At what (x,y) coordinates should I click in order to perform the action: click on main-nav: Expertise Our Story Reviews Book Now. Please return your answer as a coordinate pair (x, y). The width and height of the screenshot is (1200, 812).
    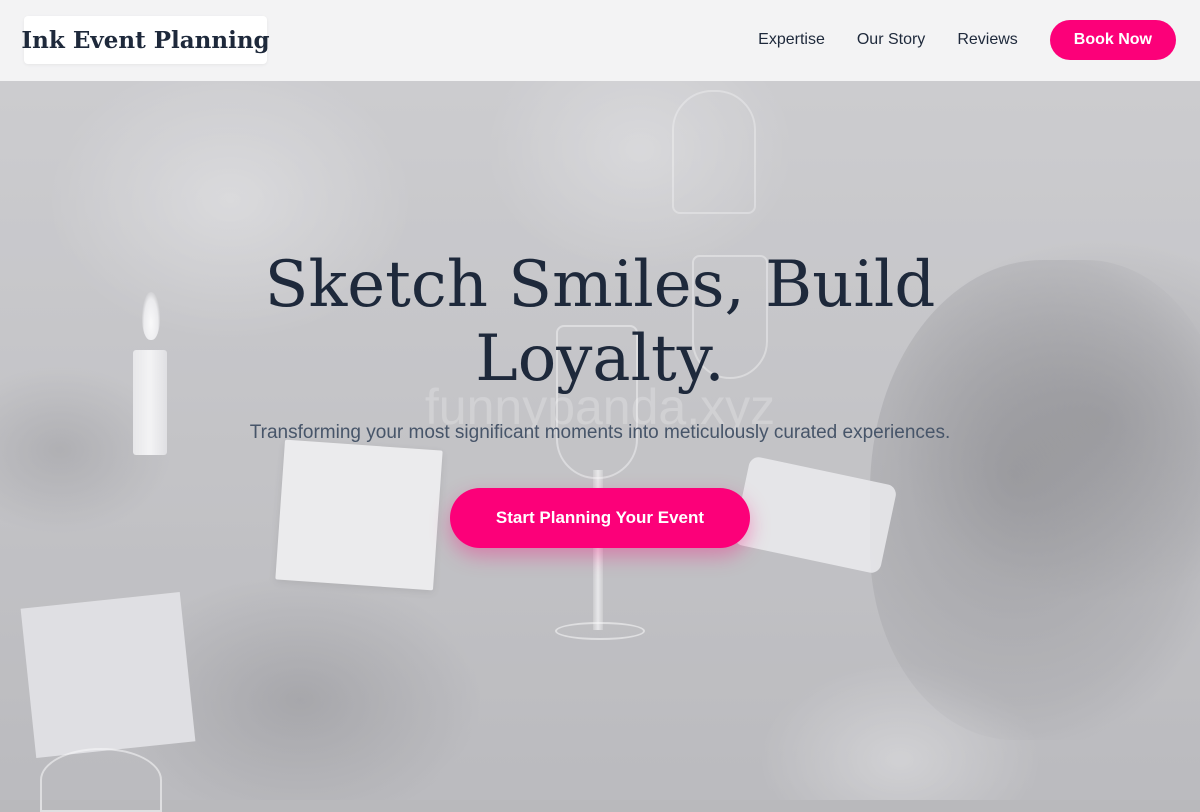
    Looking at the image, I should click on (967, 40).